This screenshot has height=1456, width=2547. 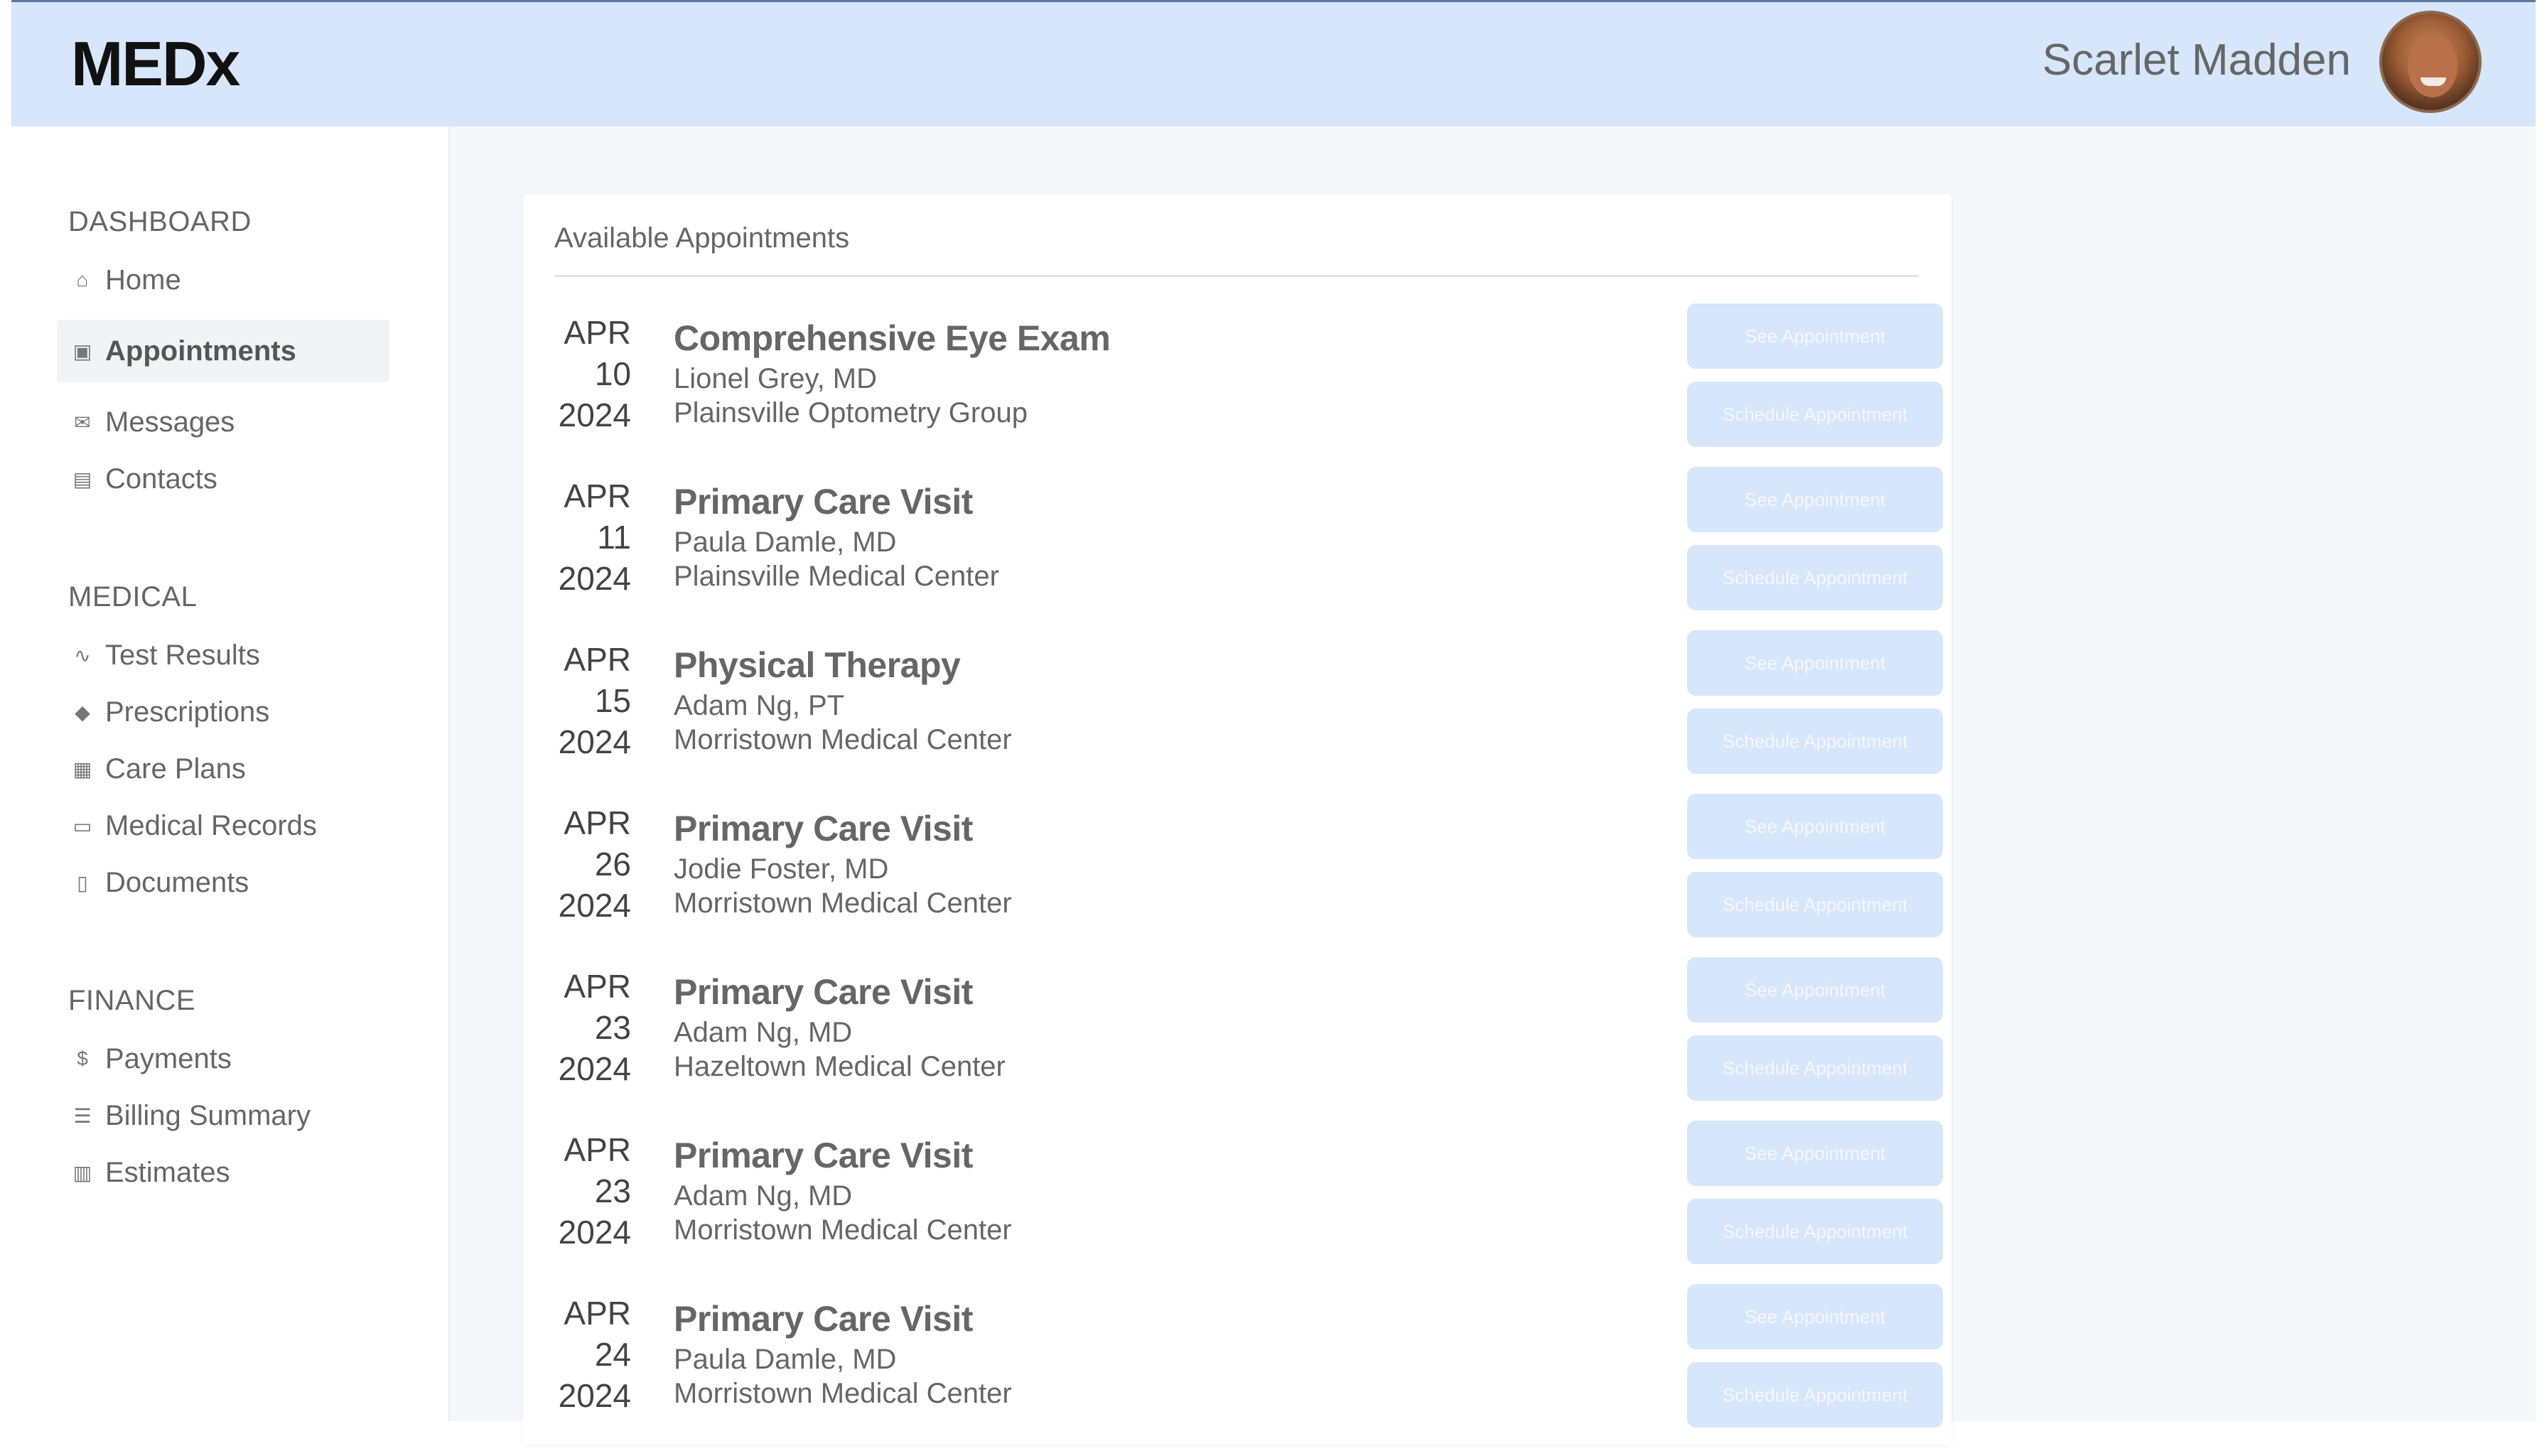 I want to click on calendar-icon: ▣, so click(x=82, y=351).